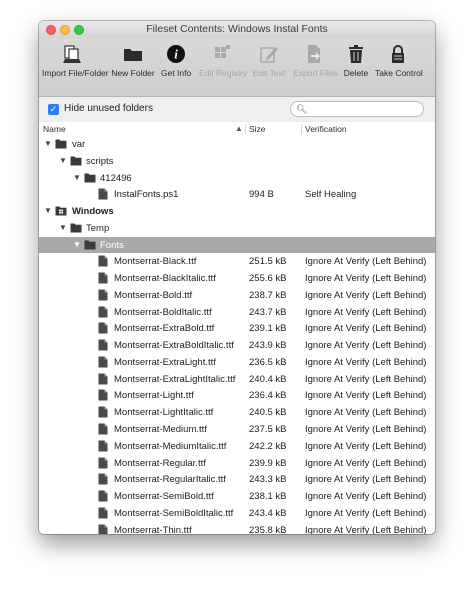  Describe the element at coordinates (302, 109) in the screenshot. I see `search-icon: 🔍︎` at that location.